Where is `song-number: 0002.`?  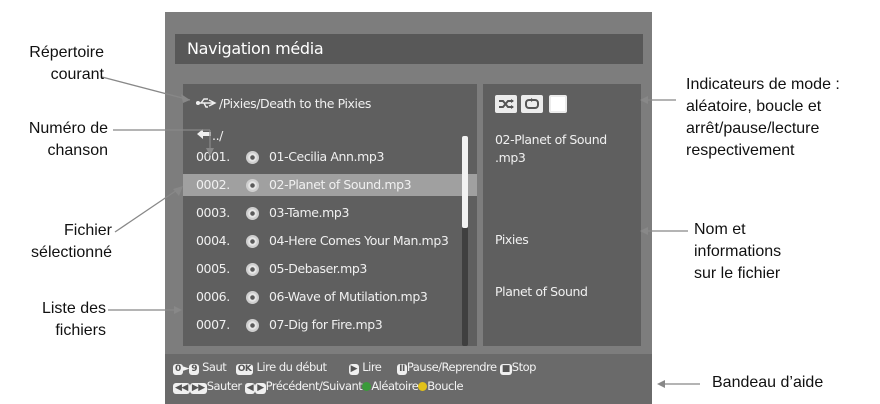
song-number: 0002. is located at coordinates (213, 184).